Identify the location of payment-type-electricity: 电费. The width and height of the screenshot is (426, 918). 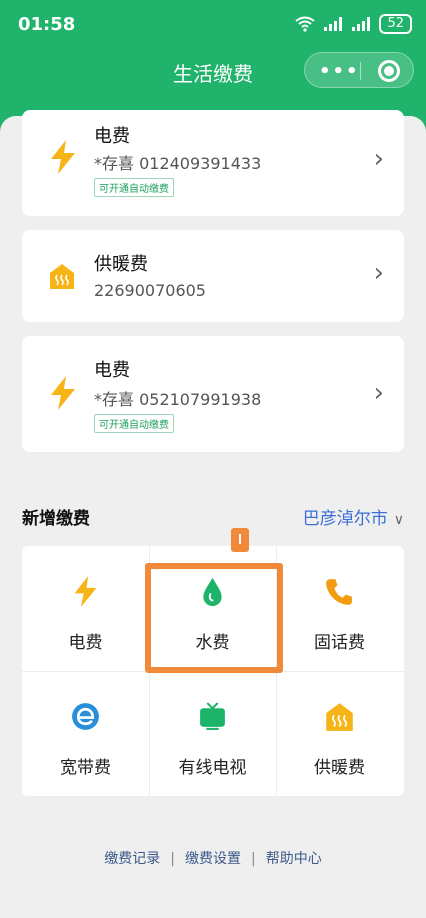
(85, 608).